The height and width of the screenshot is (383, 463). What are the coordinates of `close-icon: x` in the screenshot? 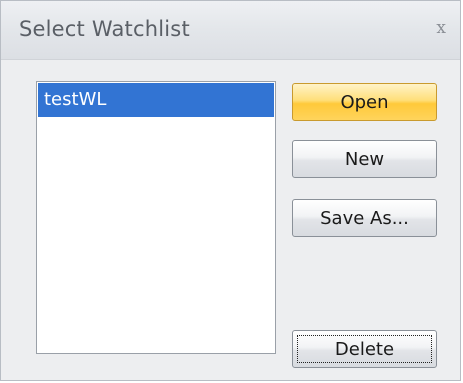 It's located at (441, 28).